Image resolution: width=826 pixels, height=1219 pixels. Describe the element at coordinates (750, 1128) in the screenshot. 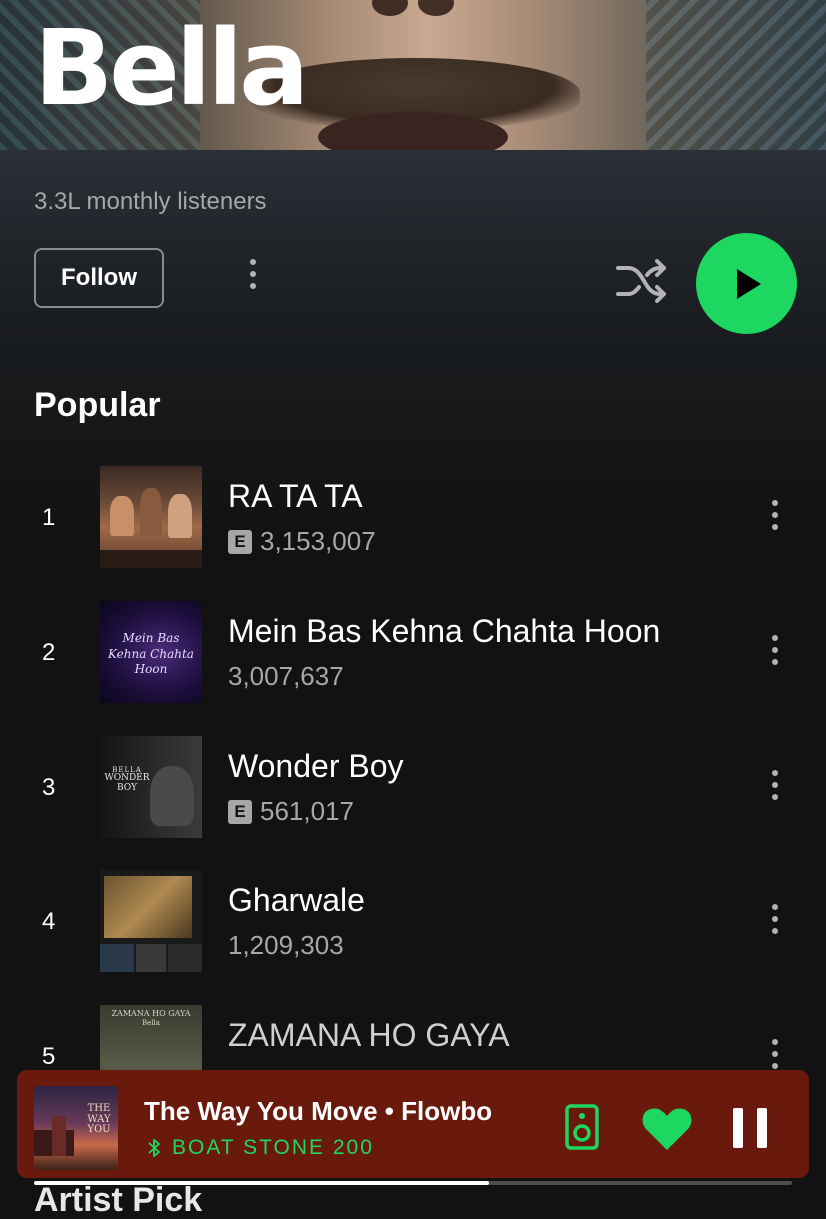

I see `pause-button` at that location.